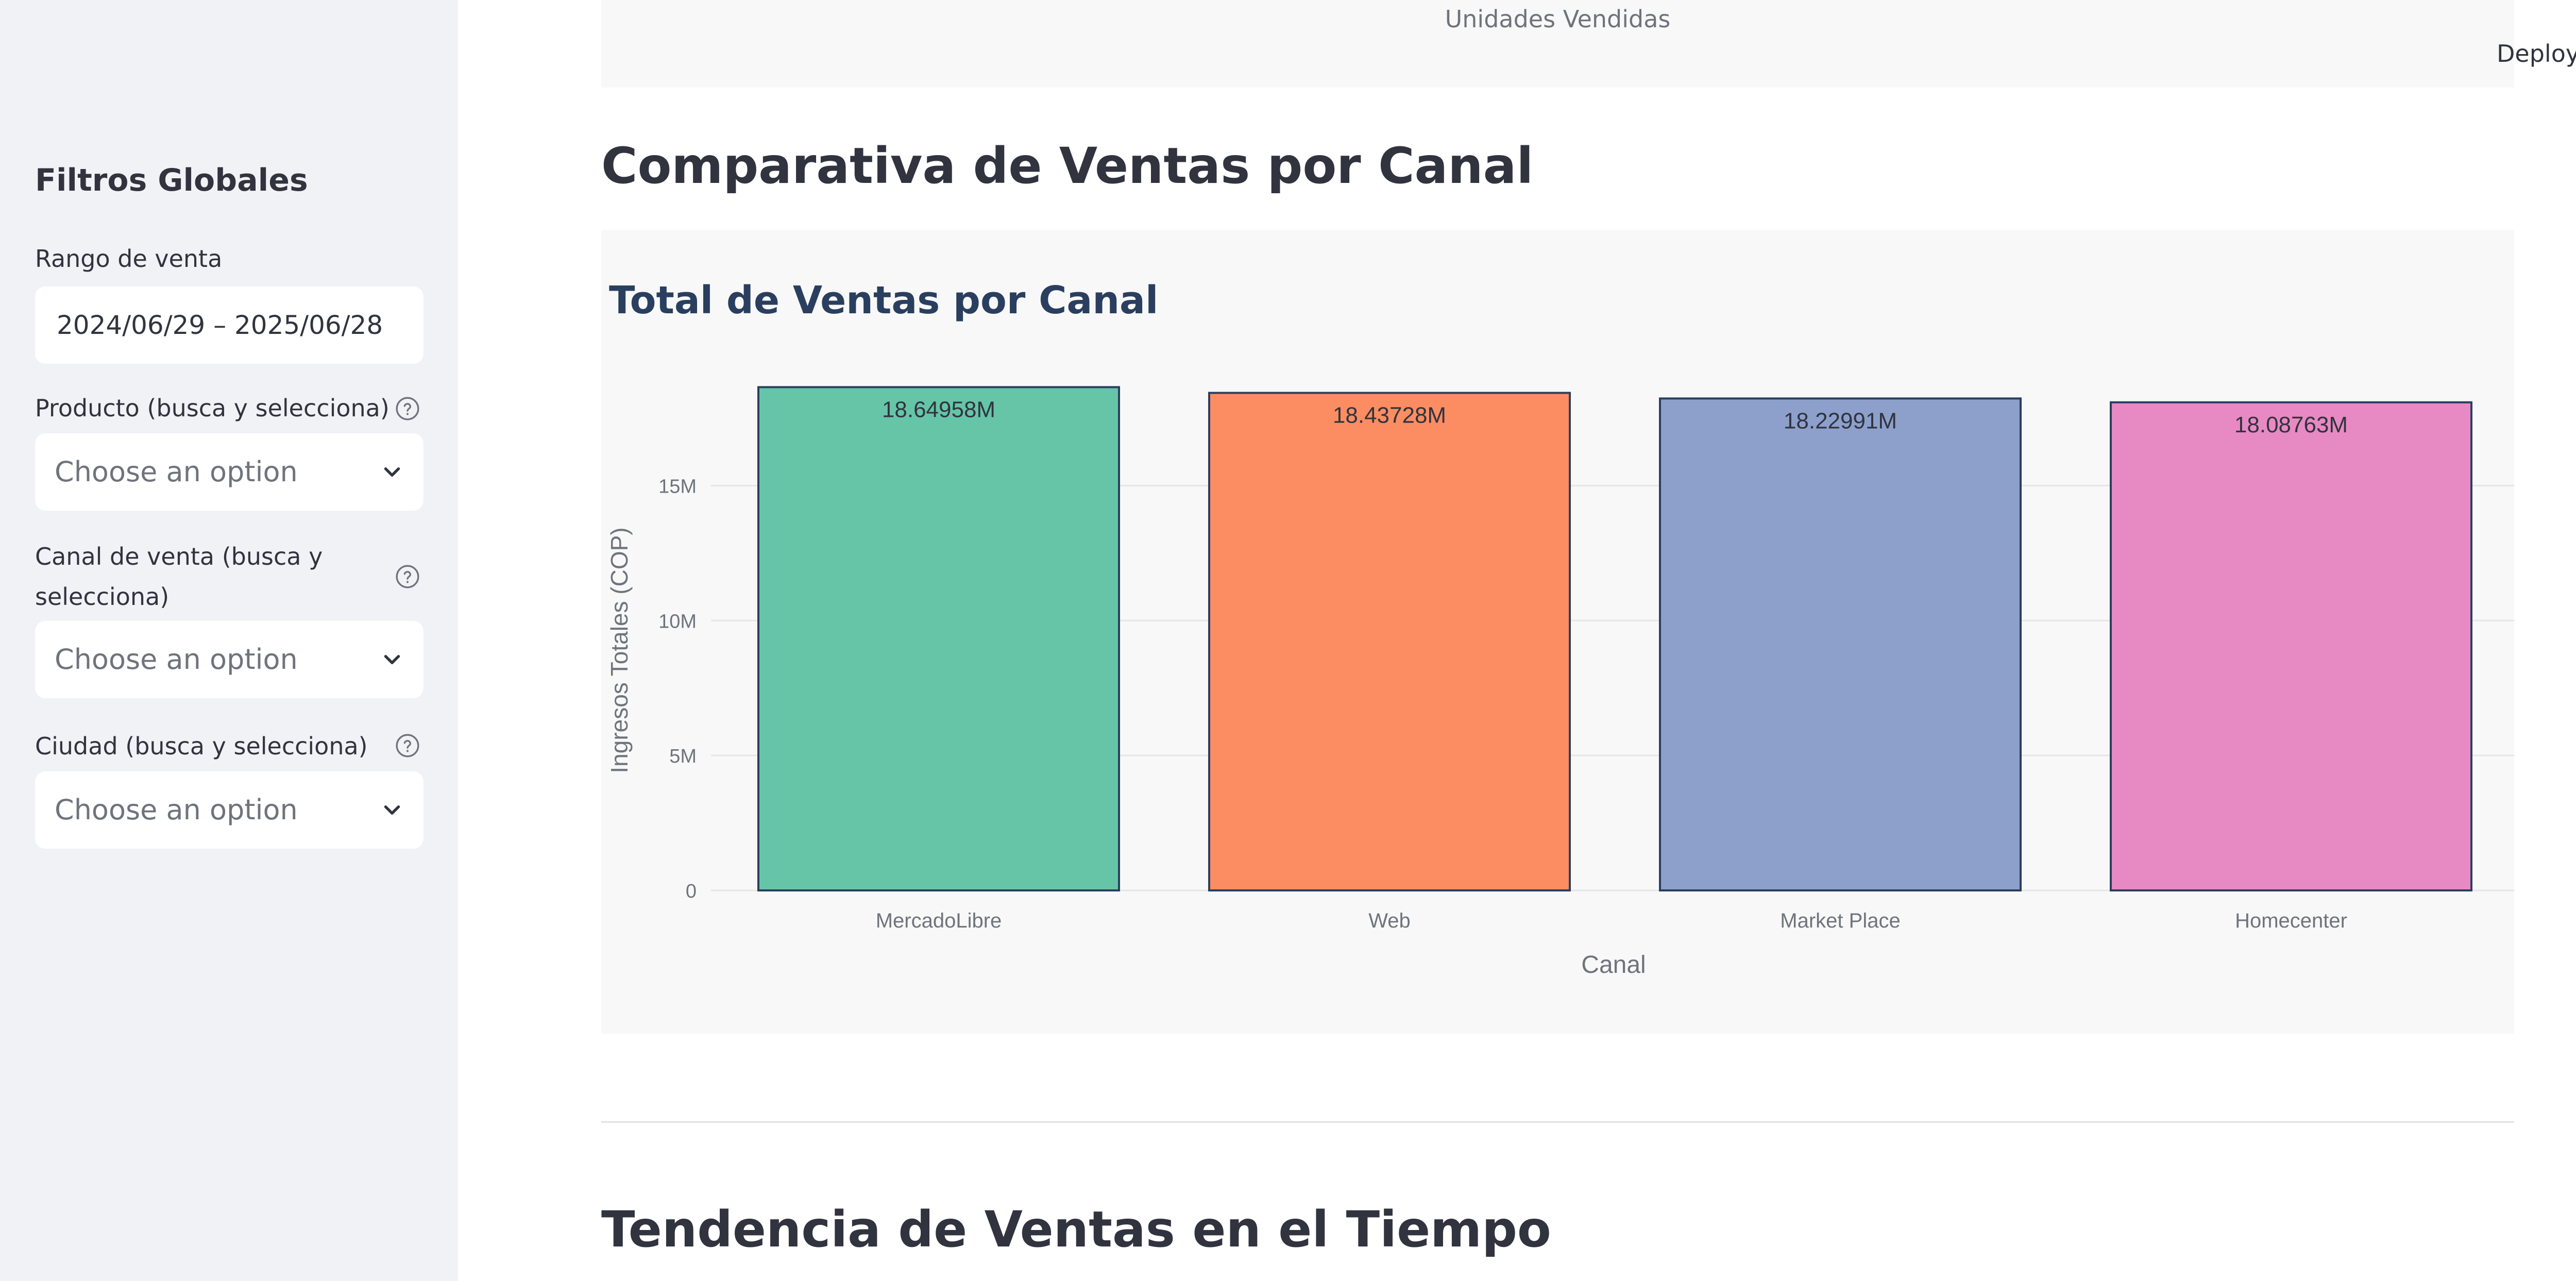 The height and width of the screenshot is (1281, 2576). I want to click on bar-data-label: 18.22991M, so click(1840, 420).